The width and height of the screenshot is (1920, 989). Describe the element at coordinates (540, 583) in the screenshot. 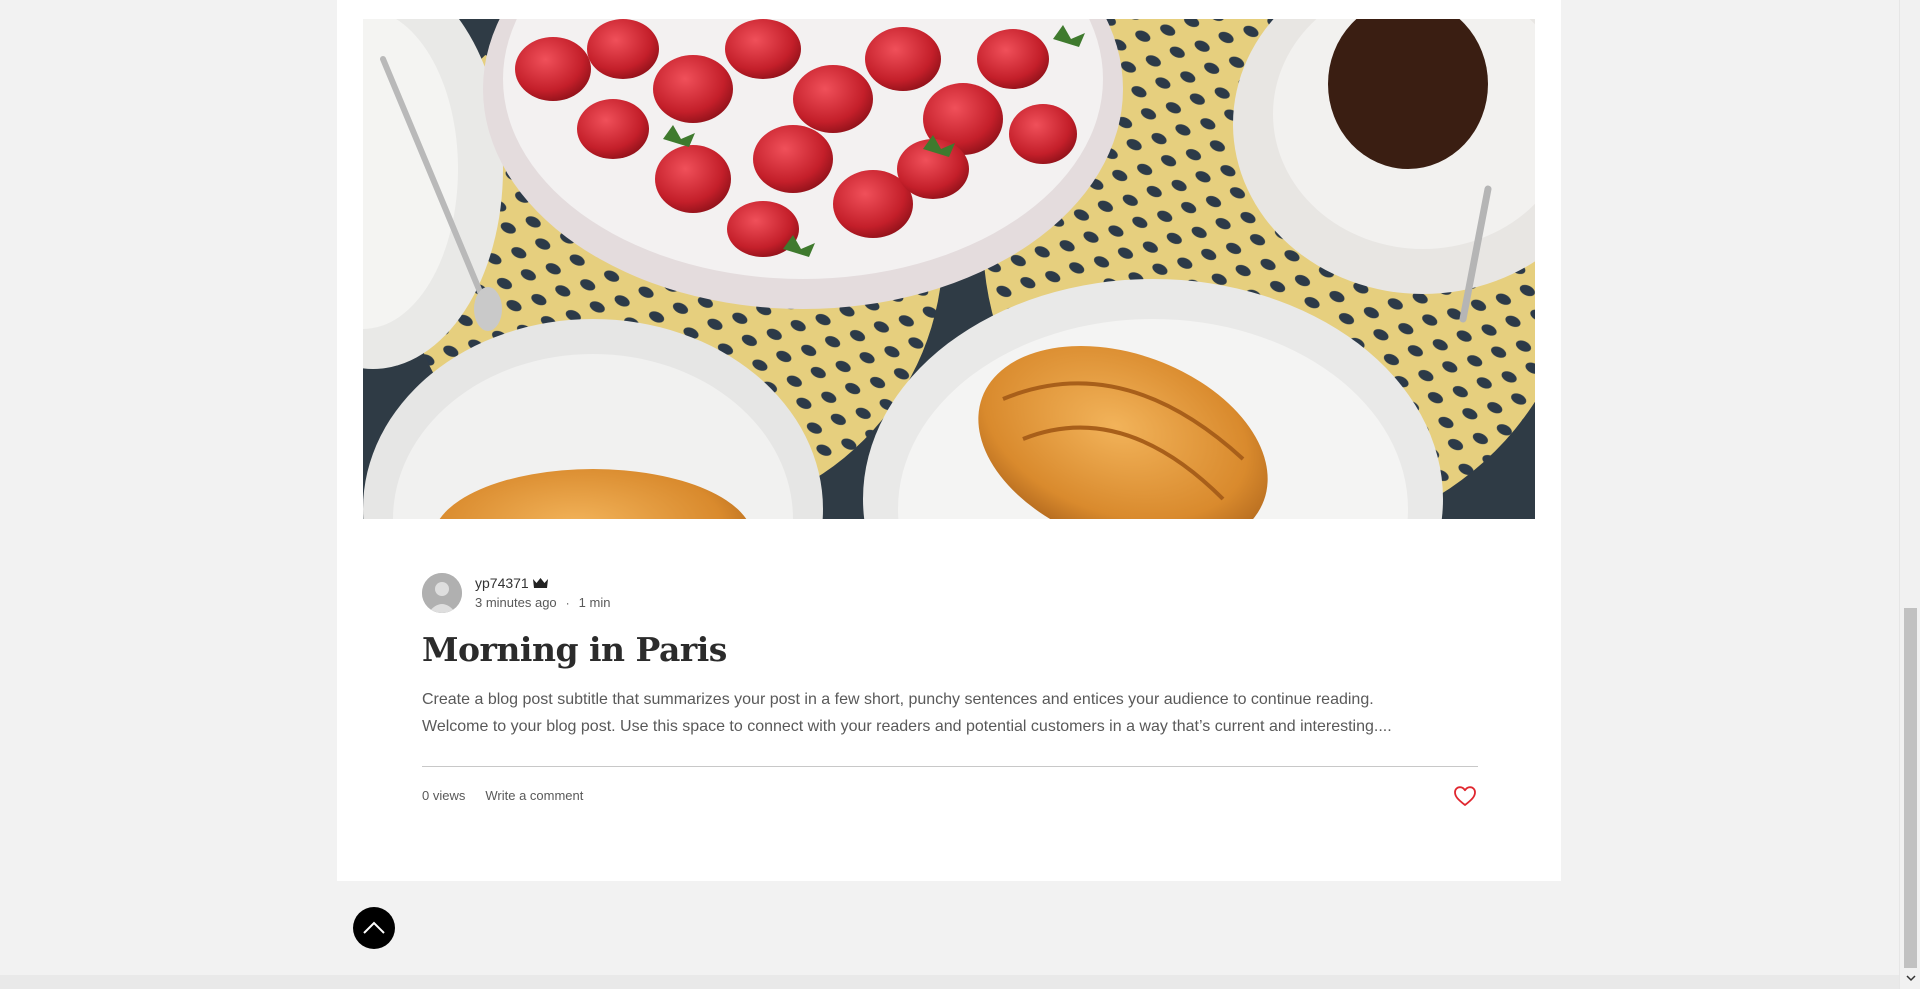

I see `crown-icon` at that location.